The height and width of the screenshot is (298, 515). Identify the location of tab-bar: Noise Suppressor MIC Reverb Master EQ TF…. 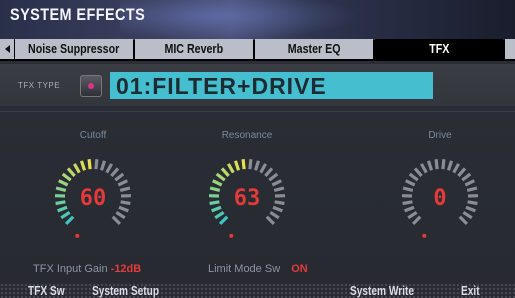
(257, 49).